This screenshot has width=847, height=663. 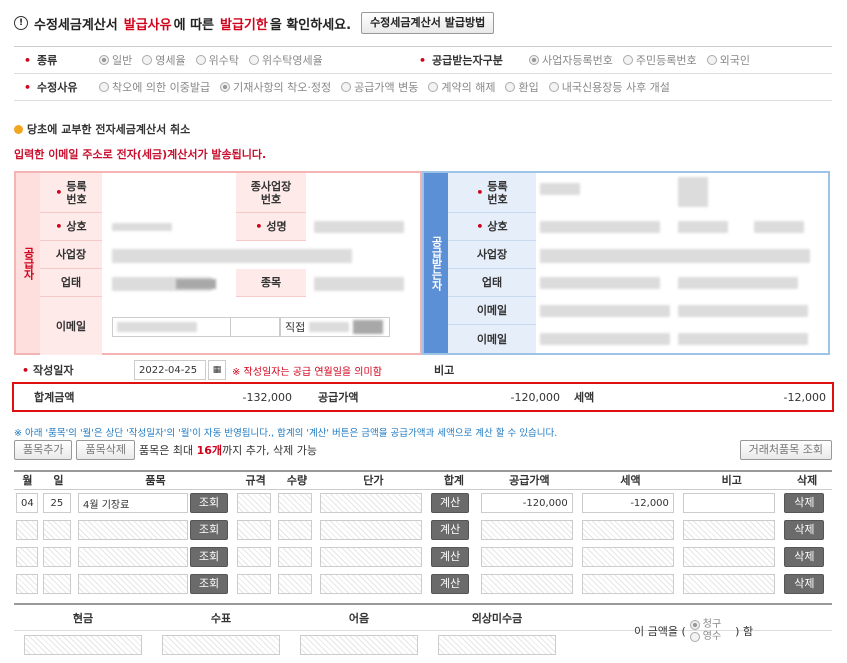 What do you see at coordinates (310, 25) in the screenshot?
I see `title-mid2: 을 확인하세요.` at bounding box center [310, 25].